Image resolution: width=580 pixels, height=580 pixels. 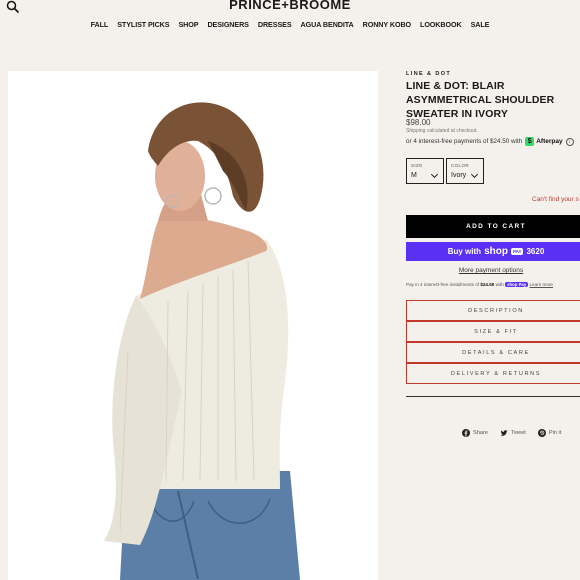 What do you see at coordinates (327, 24) in the screenshot?
I see `nav-item-agua-bendita: AGUA BENDITA` at bounding box center [327, 24].